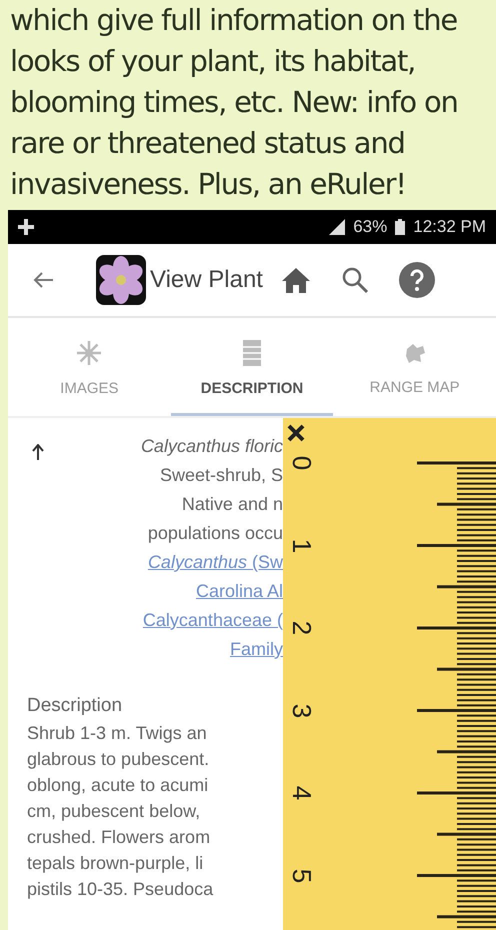 This screenshot has height=930, width=496. I want to click on sparkle-icon, so click(89, 353).